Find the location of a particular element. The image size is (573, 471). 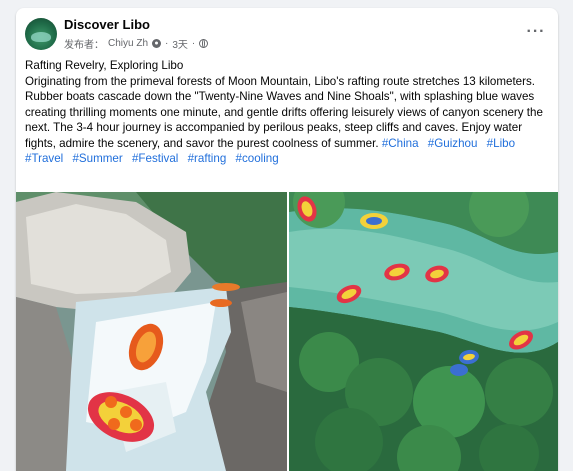

hashtag-cooling: #cooling is located at coordinates (257, 158).